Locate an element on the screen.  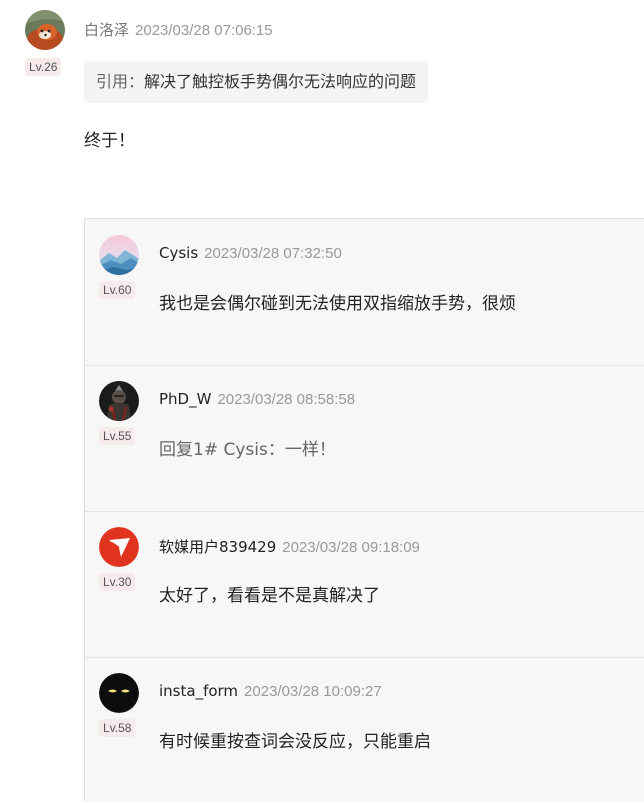
armored-warrior-avatar-icon is located at coordinates (119, 401).